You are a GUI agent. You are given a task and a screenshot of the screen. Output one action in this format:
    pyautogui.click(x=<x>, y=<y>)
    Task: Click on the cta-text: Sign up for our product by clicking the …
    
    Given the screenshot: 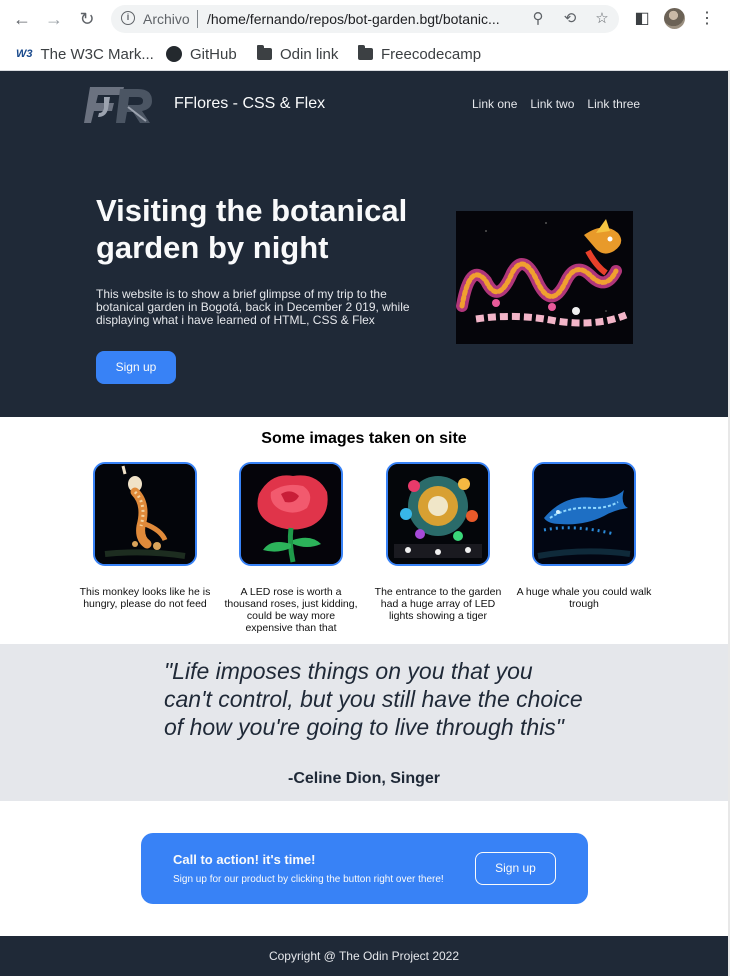 What is the action you would take?
    pyautogui.click(x=308, y=879)
    